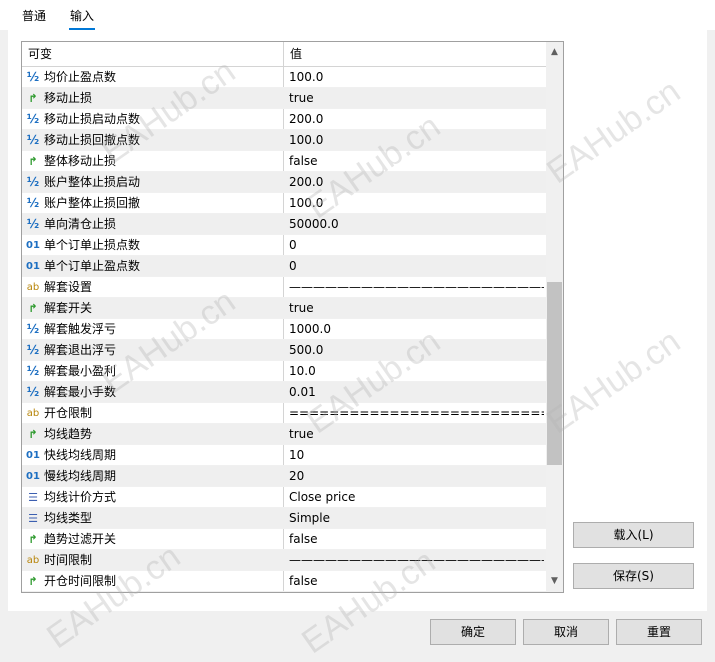 Image resolution: width=715 pixels, height=662 pixels. Describe the element at coordinates (415, 350) in the screenshot. I see `parameter-value: 500.0` at that location.